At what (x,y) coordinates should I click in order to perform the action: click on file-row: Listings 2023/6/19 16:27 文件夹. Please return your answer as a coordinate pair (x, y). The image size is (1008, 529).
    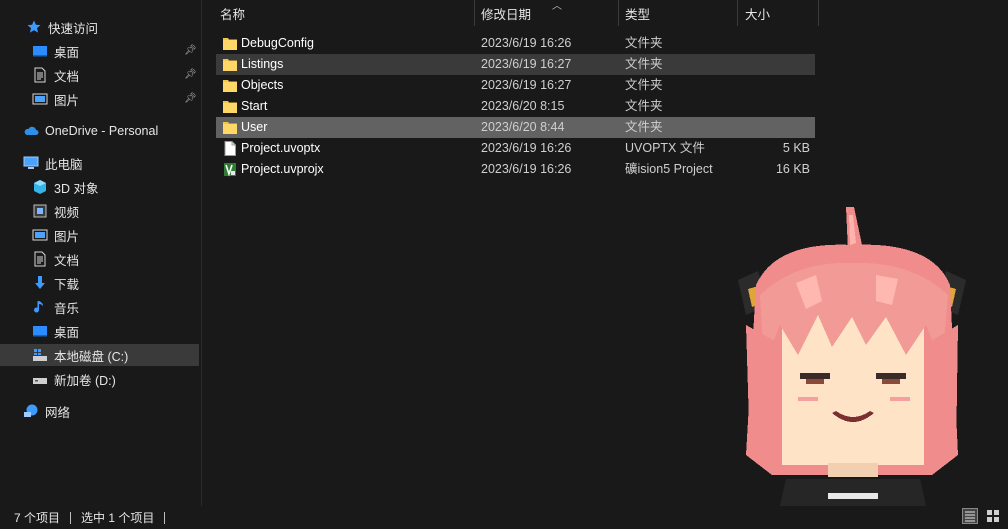
    Looking at the image, I should click on (515, 64).